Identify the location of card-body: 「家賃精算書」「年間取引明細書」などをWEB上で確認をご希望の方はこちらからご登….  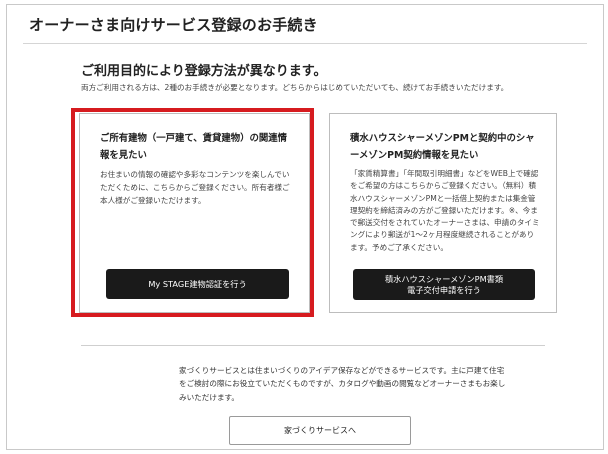
(445, 210).